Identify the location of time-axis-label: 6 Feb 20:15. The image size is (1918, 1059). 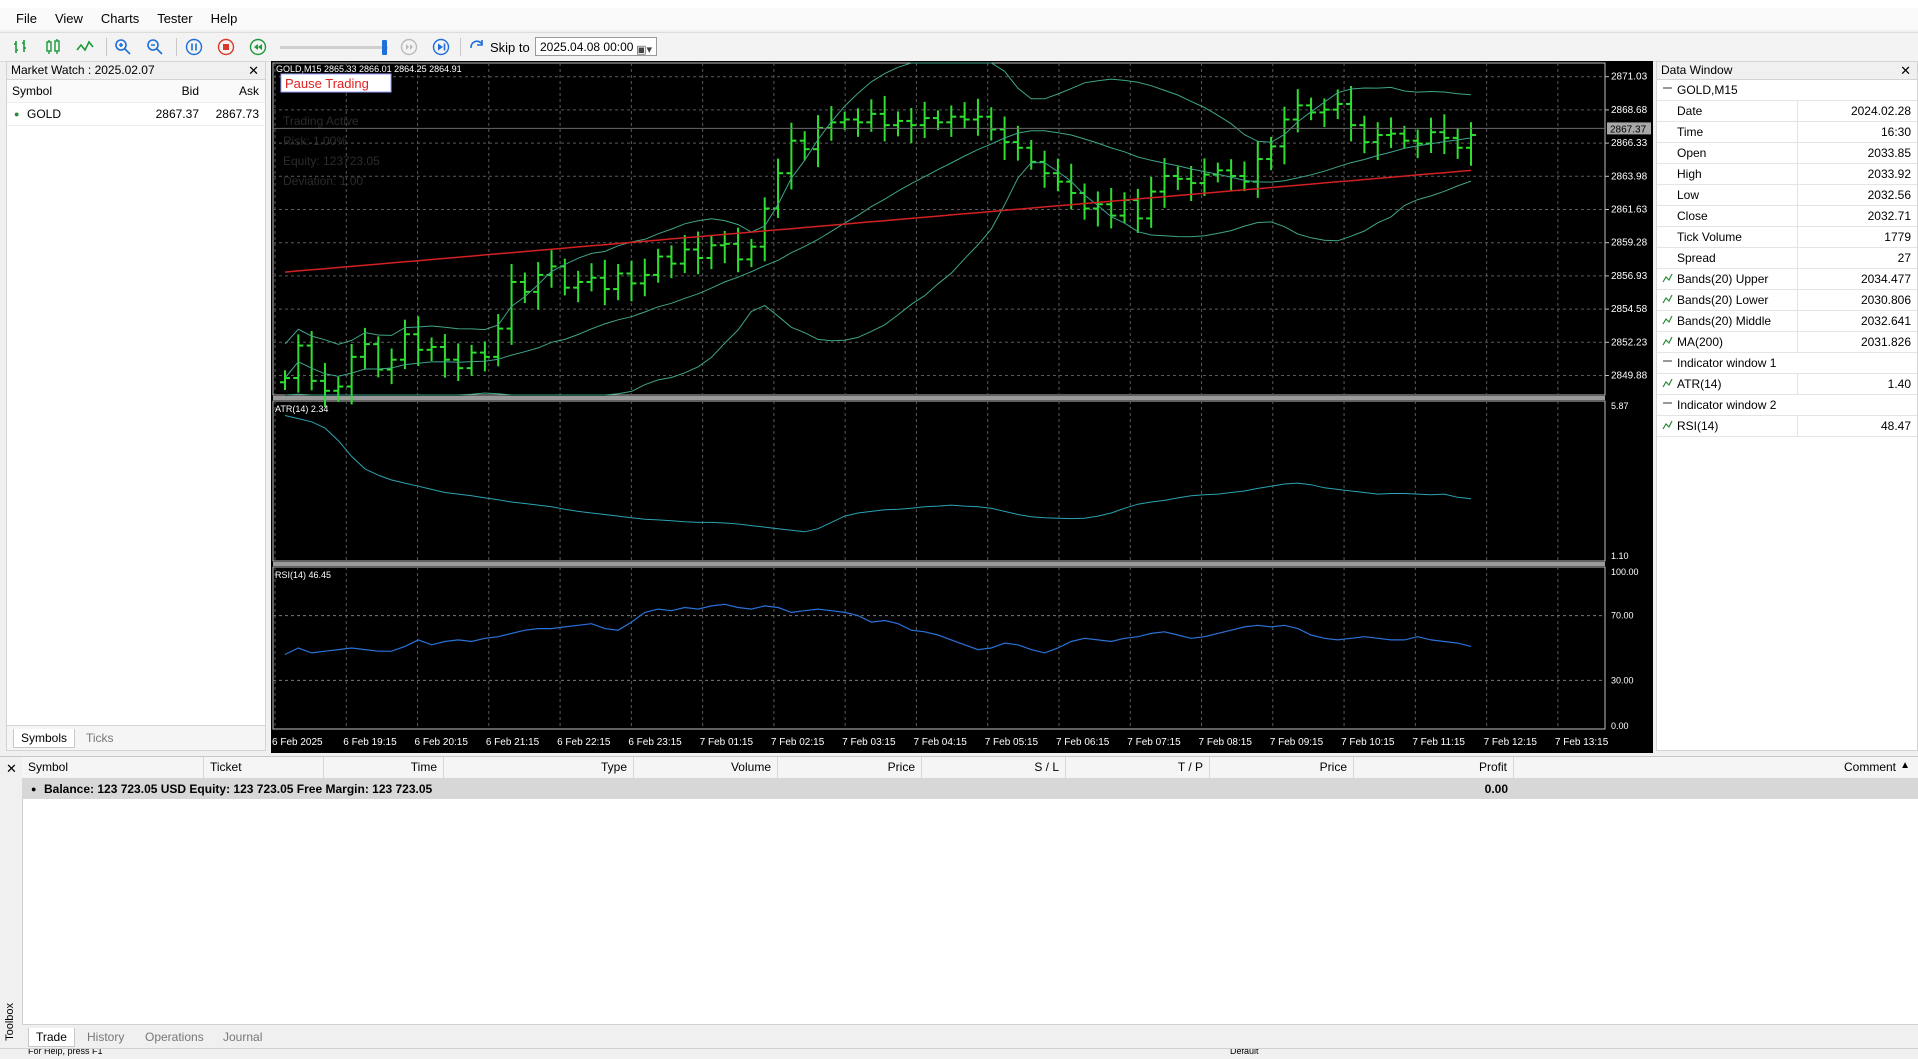
(442, 742).